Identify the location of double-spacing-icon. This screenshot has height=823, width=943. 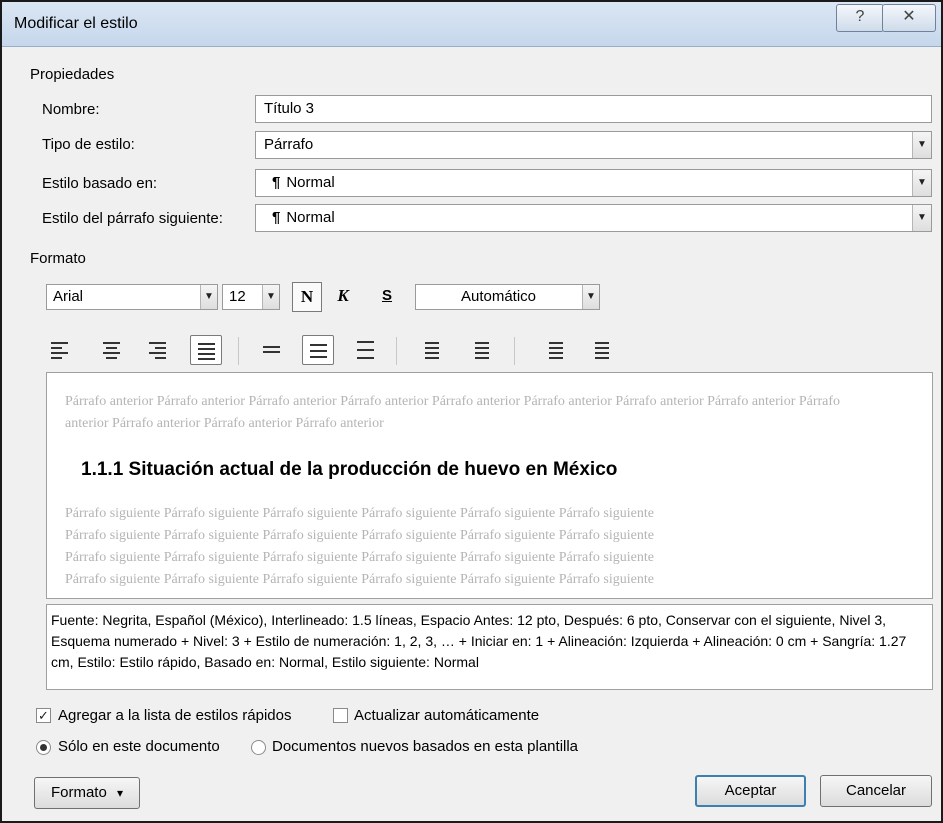
(365, 351).